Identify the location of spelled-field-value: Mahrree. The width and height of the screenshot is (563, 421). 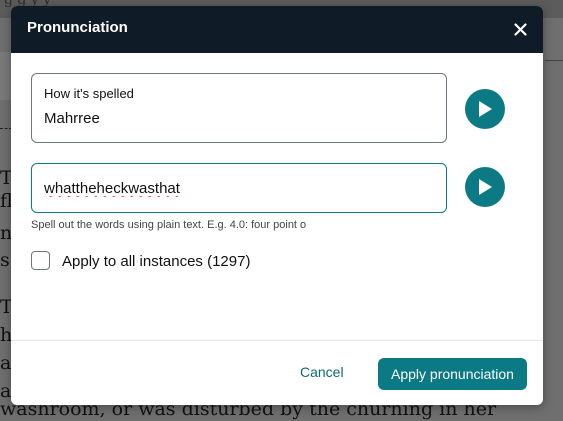
(72, 118).